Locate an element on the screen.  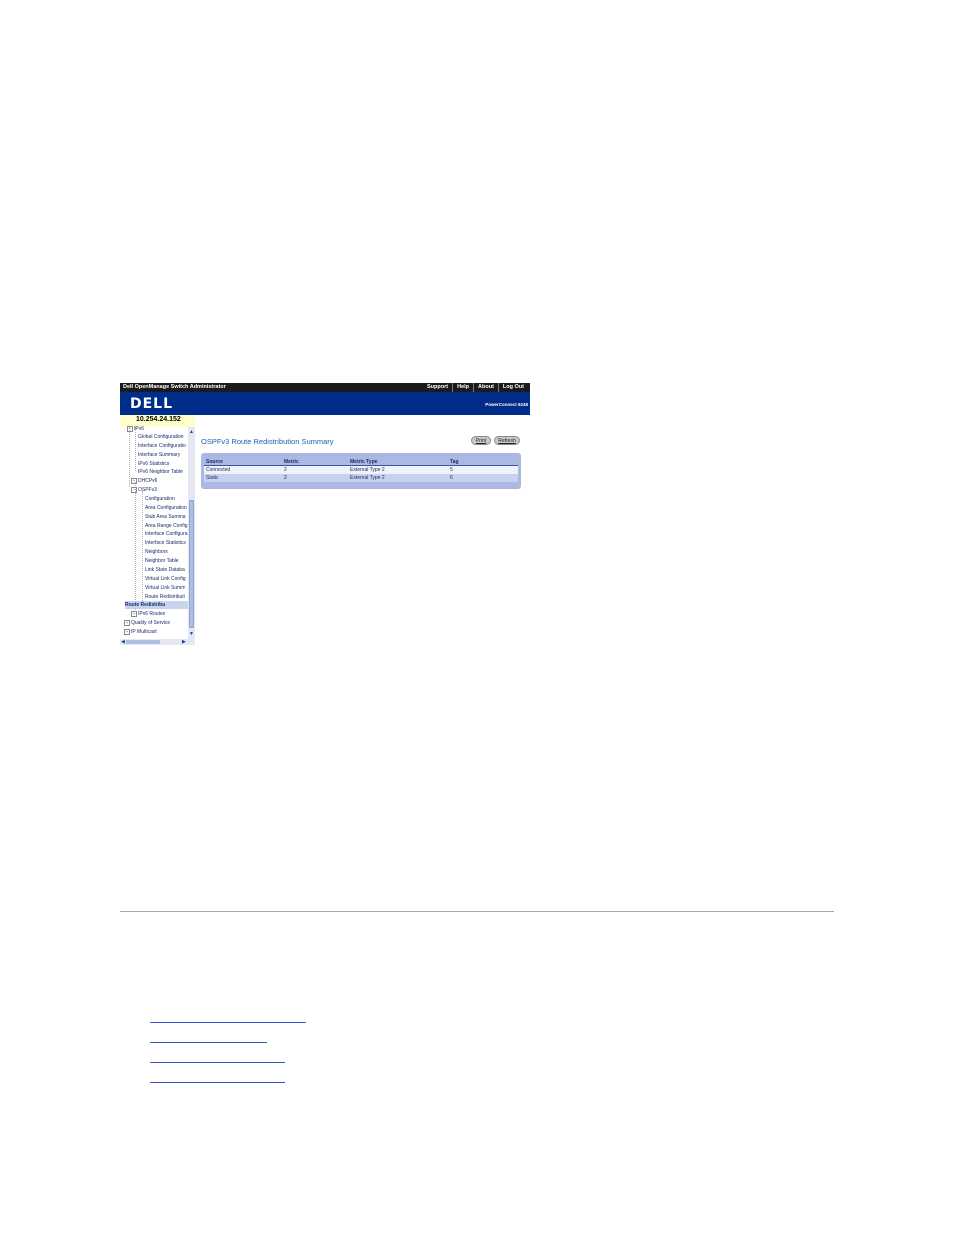
tree-item-label: Configuration is located at coordinates (160, 499).